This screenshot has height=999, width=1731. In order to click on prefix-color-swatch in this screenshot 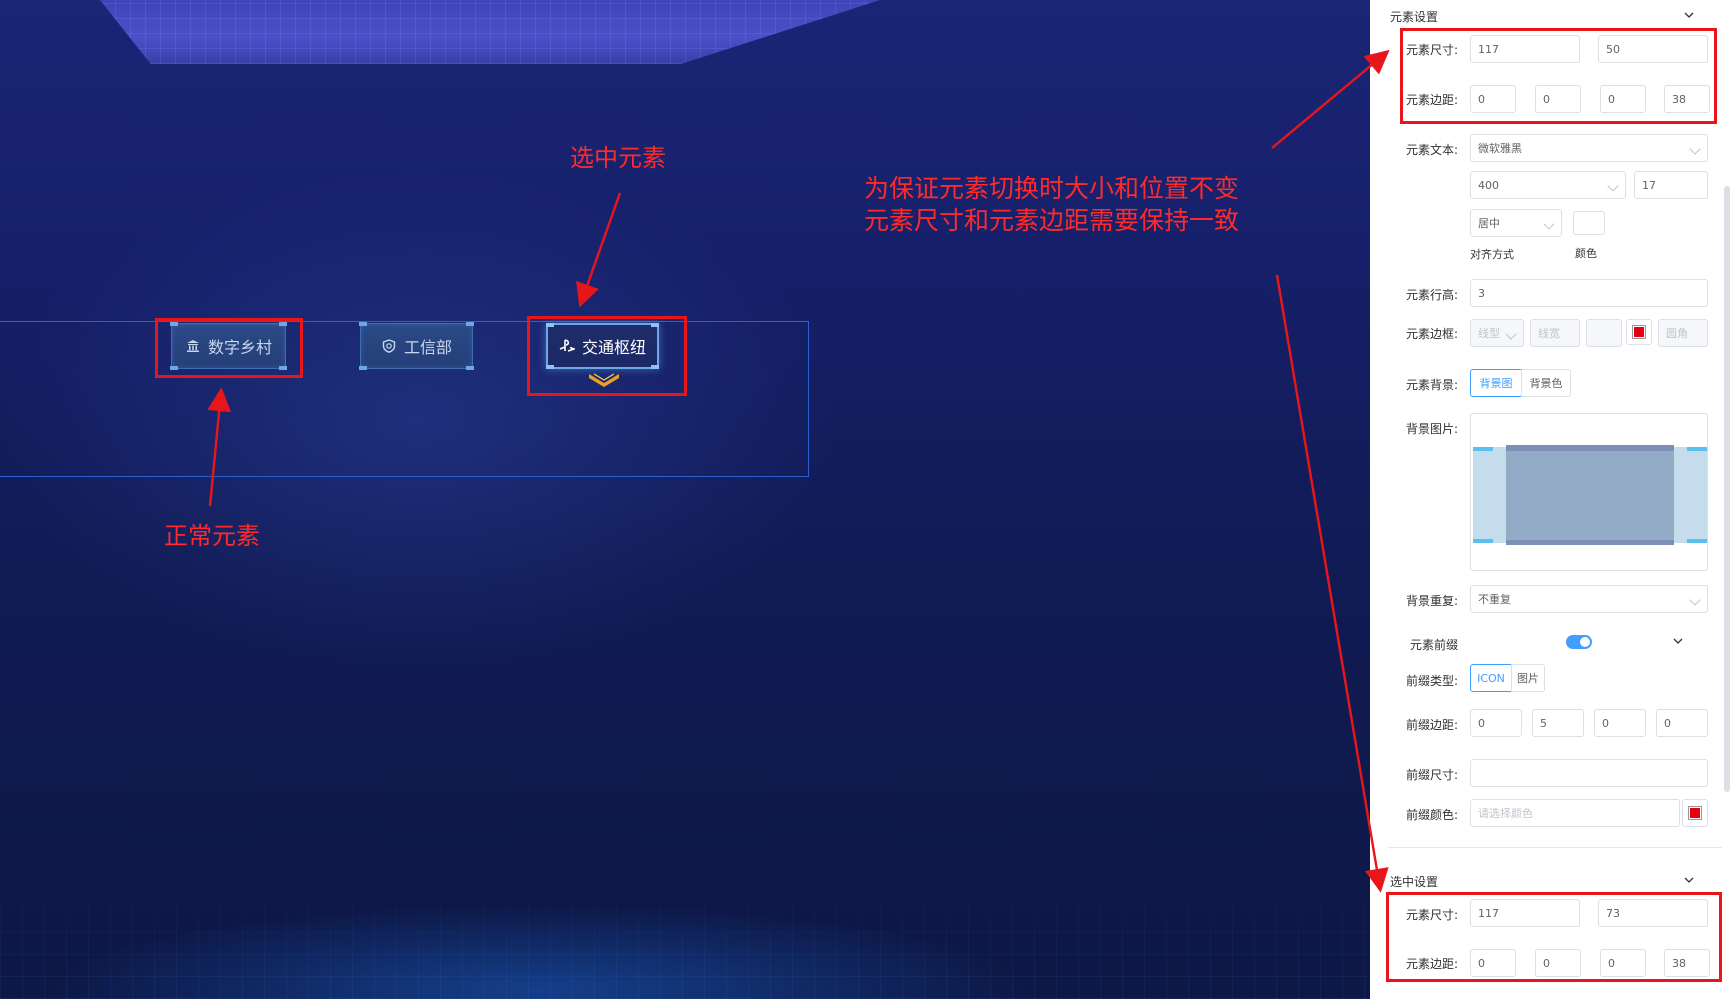, I will do `click(1695, 813)`.